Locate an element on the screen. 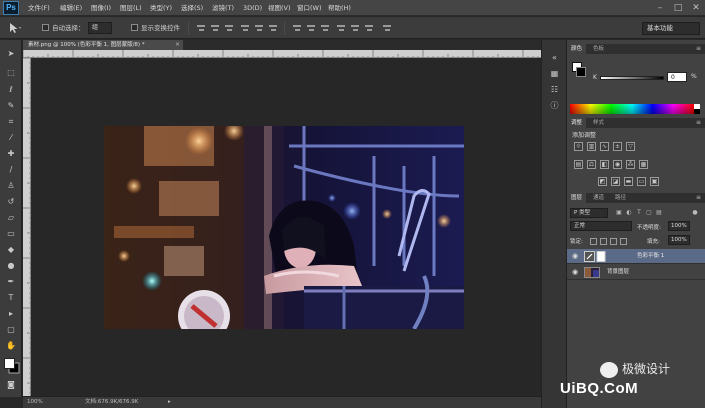  align-top-icon is located at coordinates (201, 28).